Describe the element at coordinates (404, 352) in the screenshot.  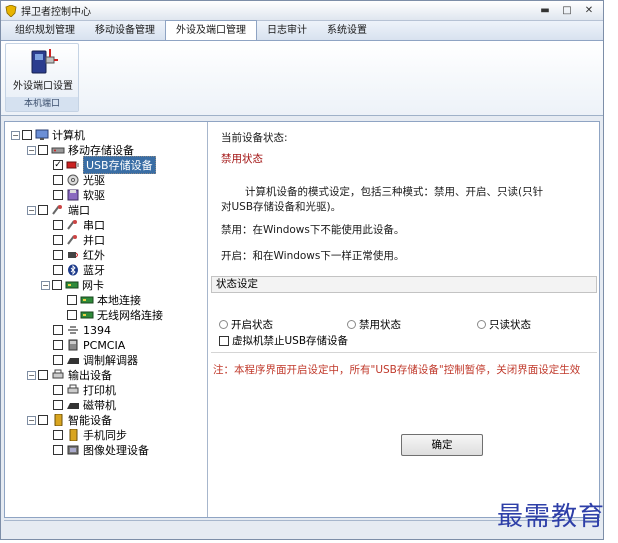
I see `divider` at that location.